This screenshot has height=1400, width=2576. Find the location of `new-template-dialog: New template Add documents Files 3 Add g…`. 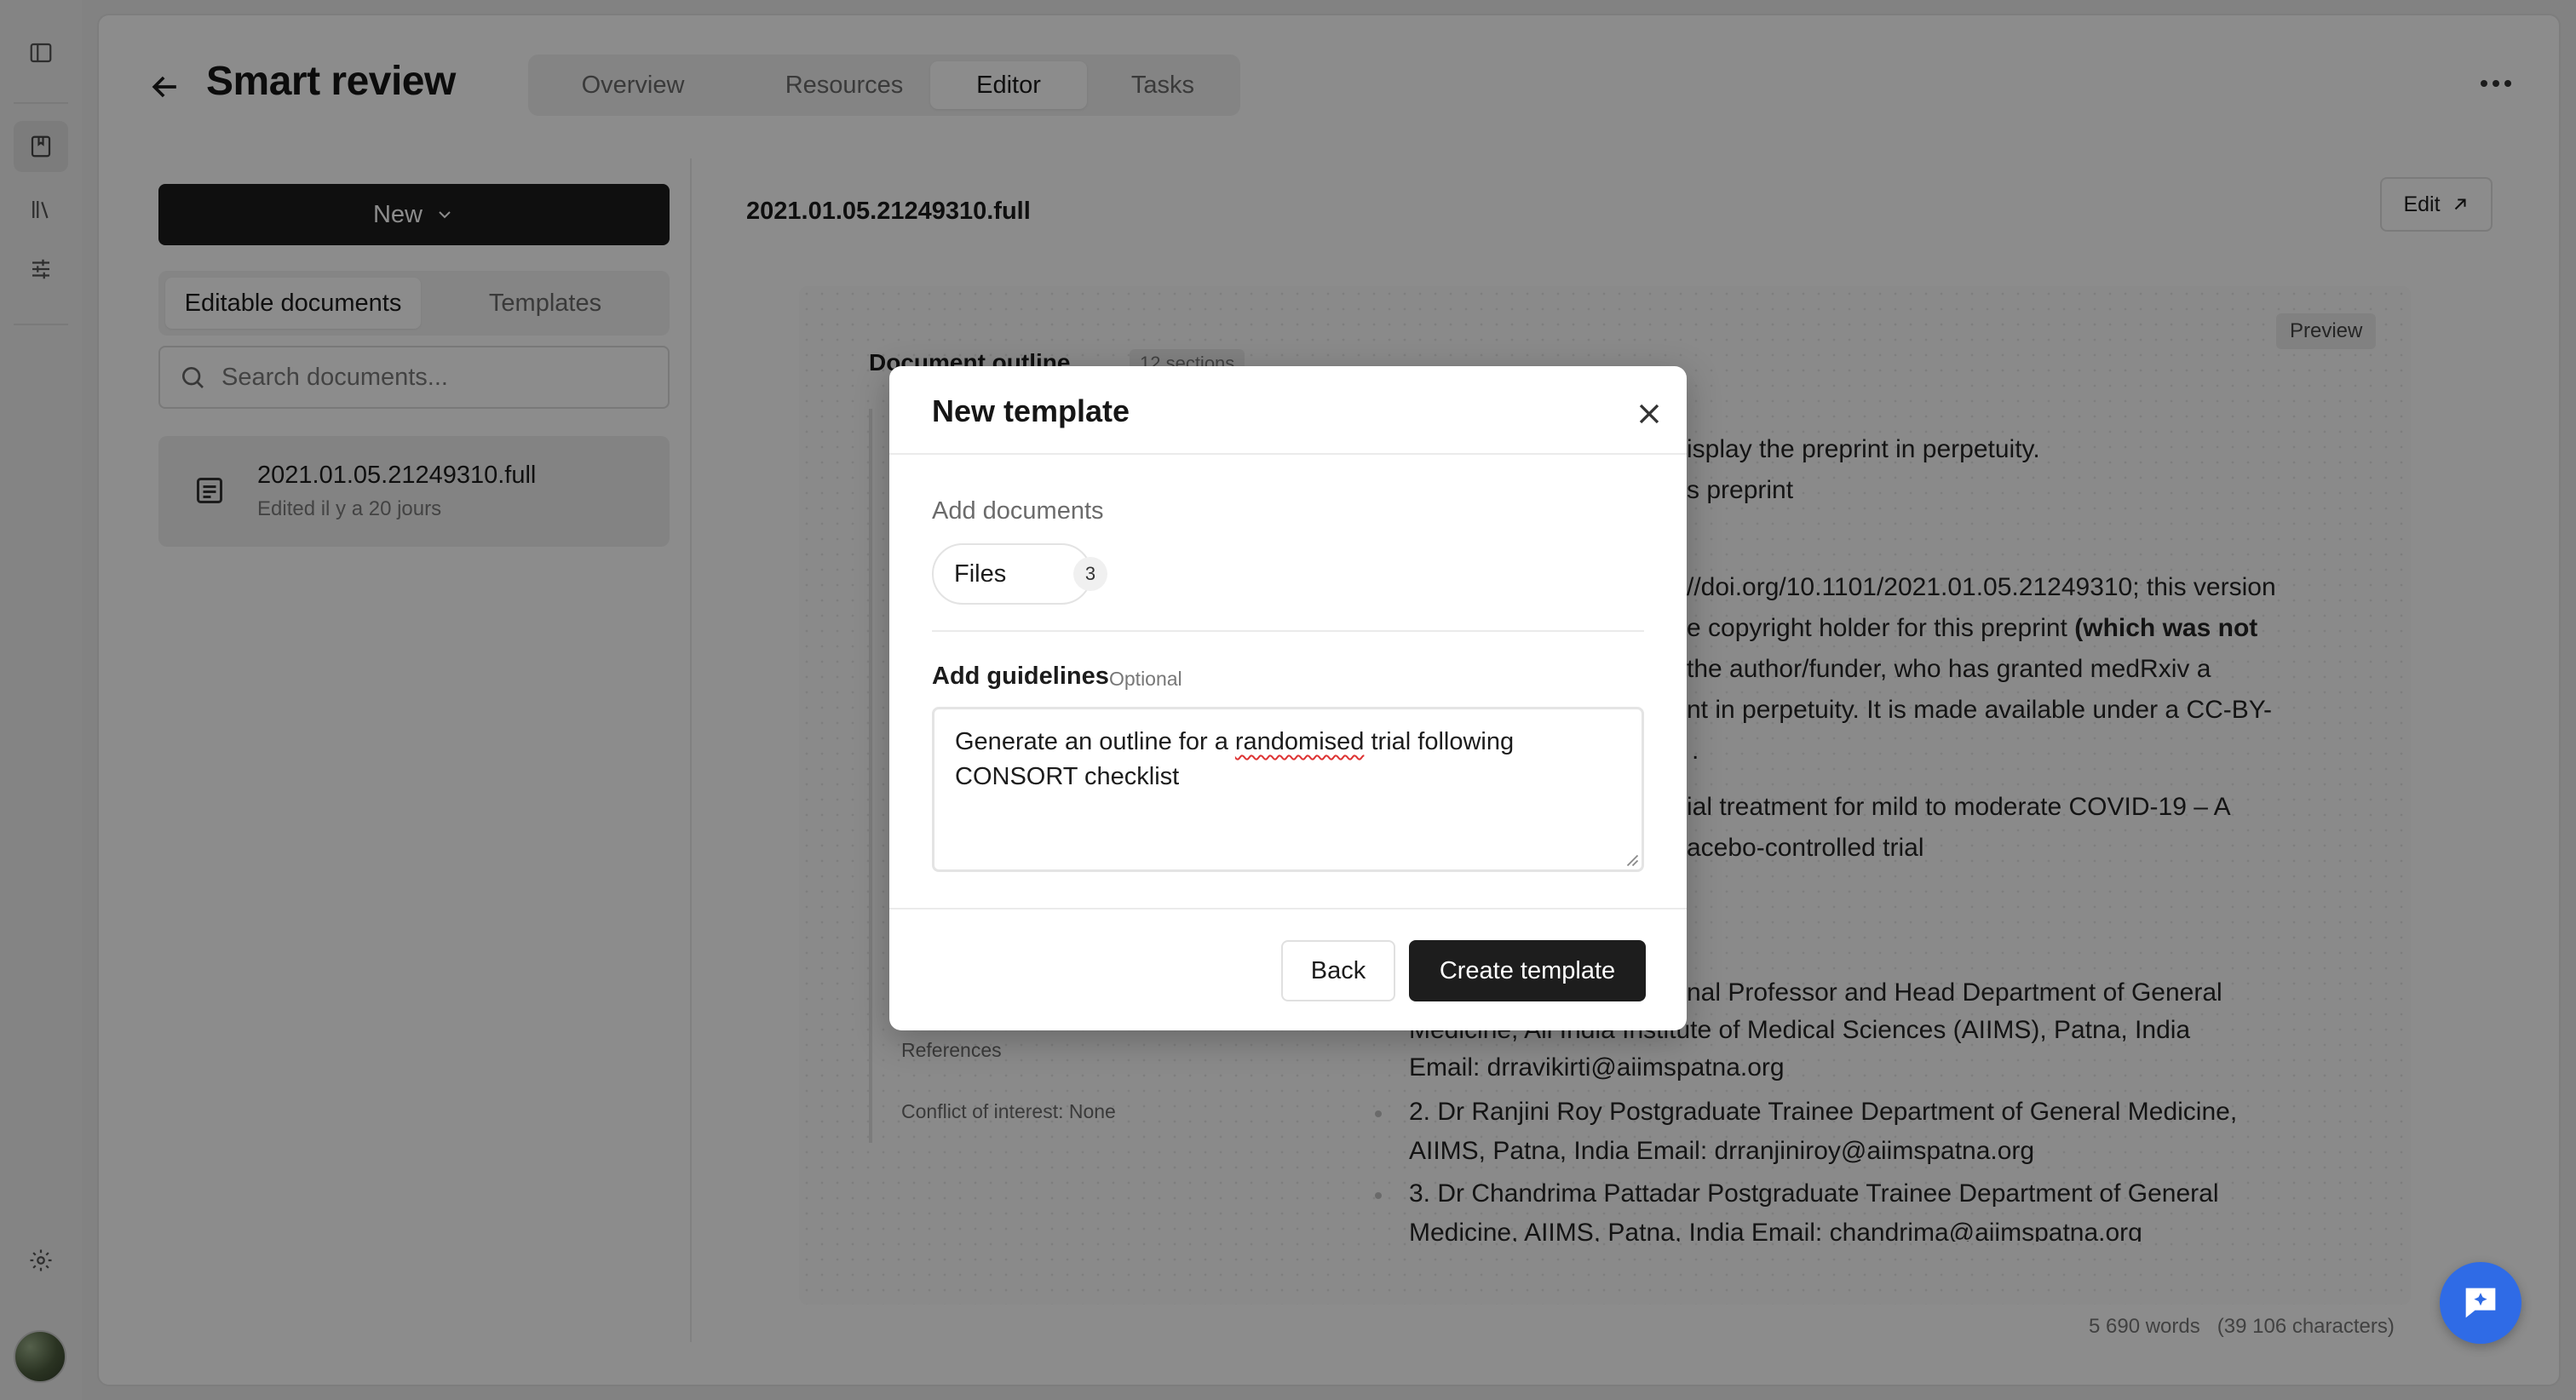

new-template-dialog: New template Add documents Files 3 Add g… is located at coordinates (1288, 698).